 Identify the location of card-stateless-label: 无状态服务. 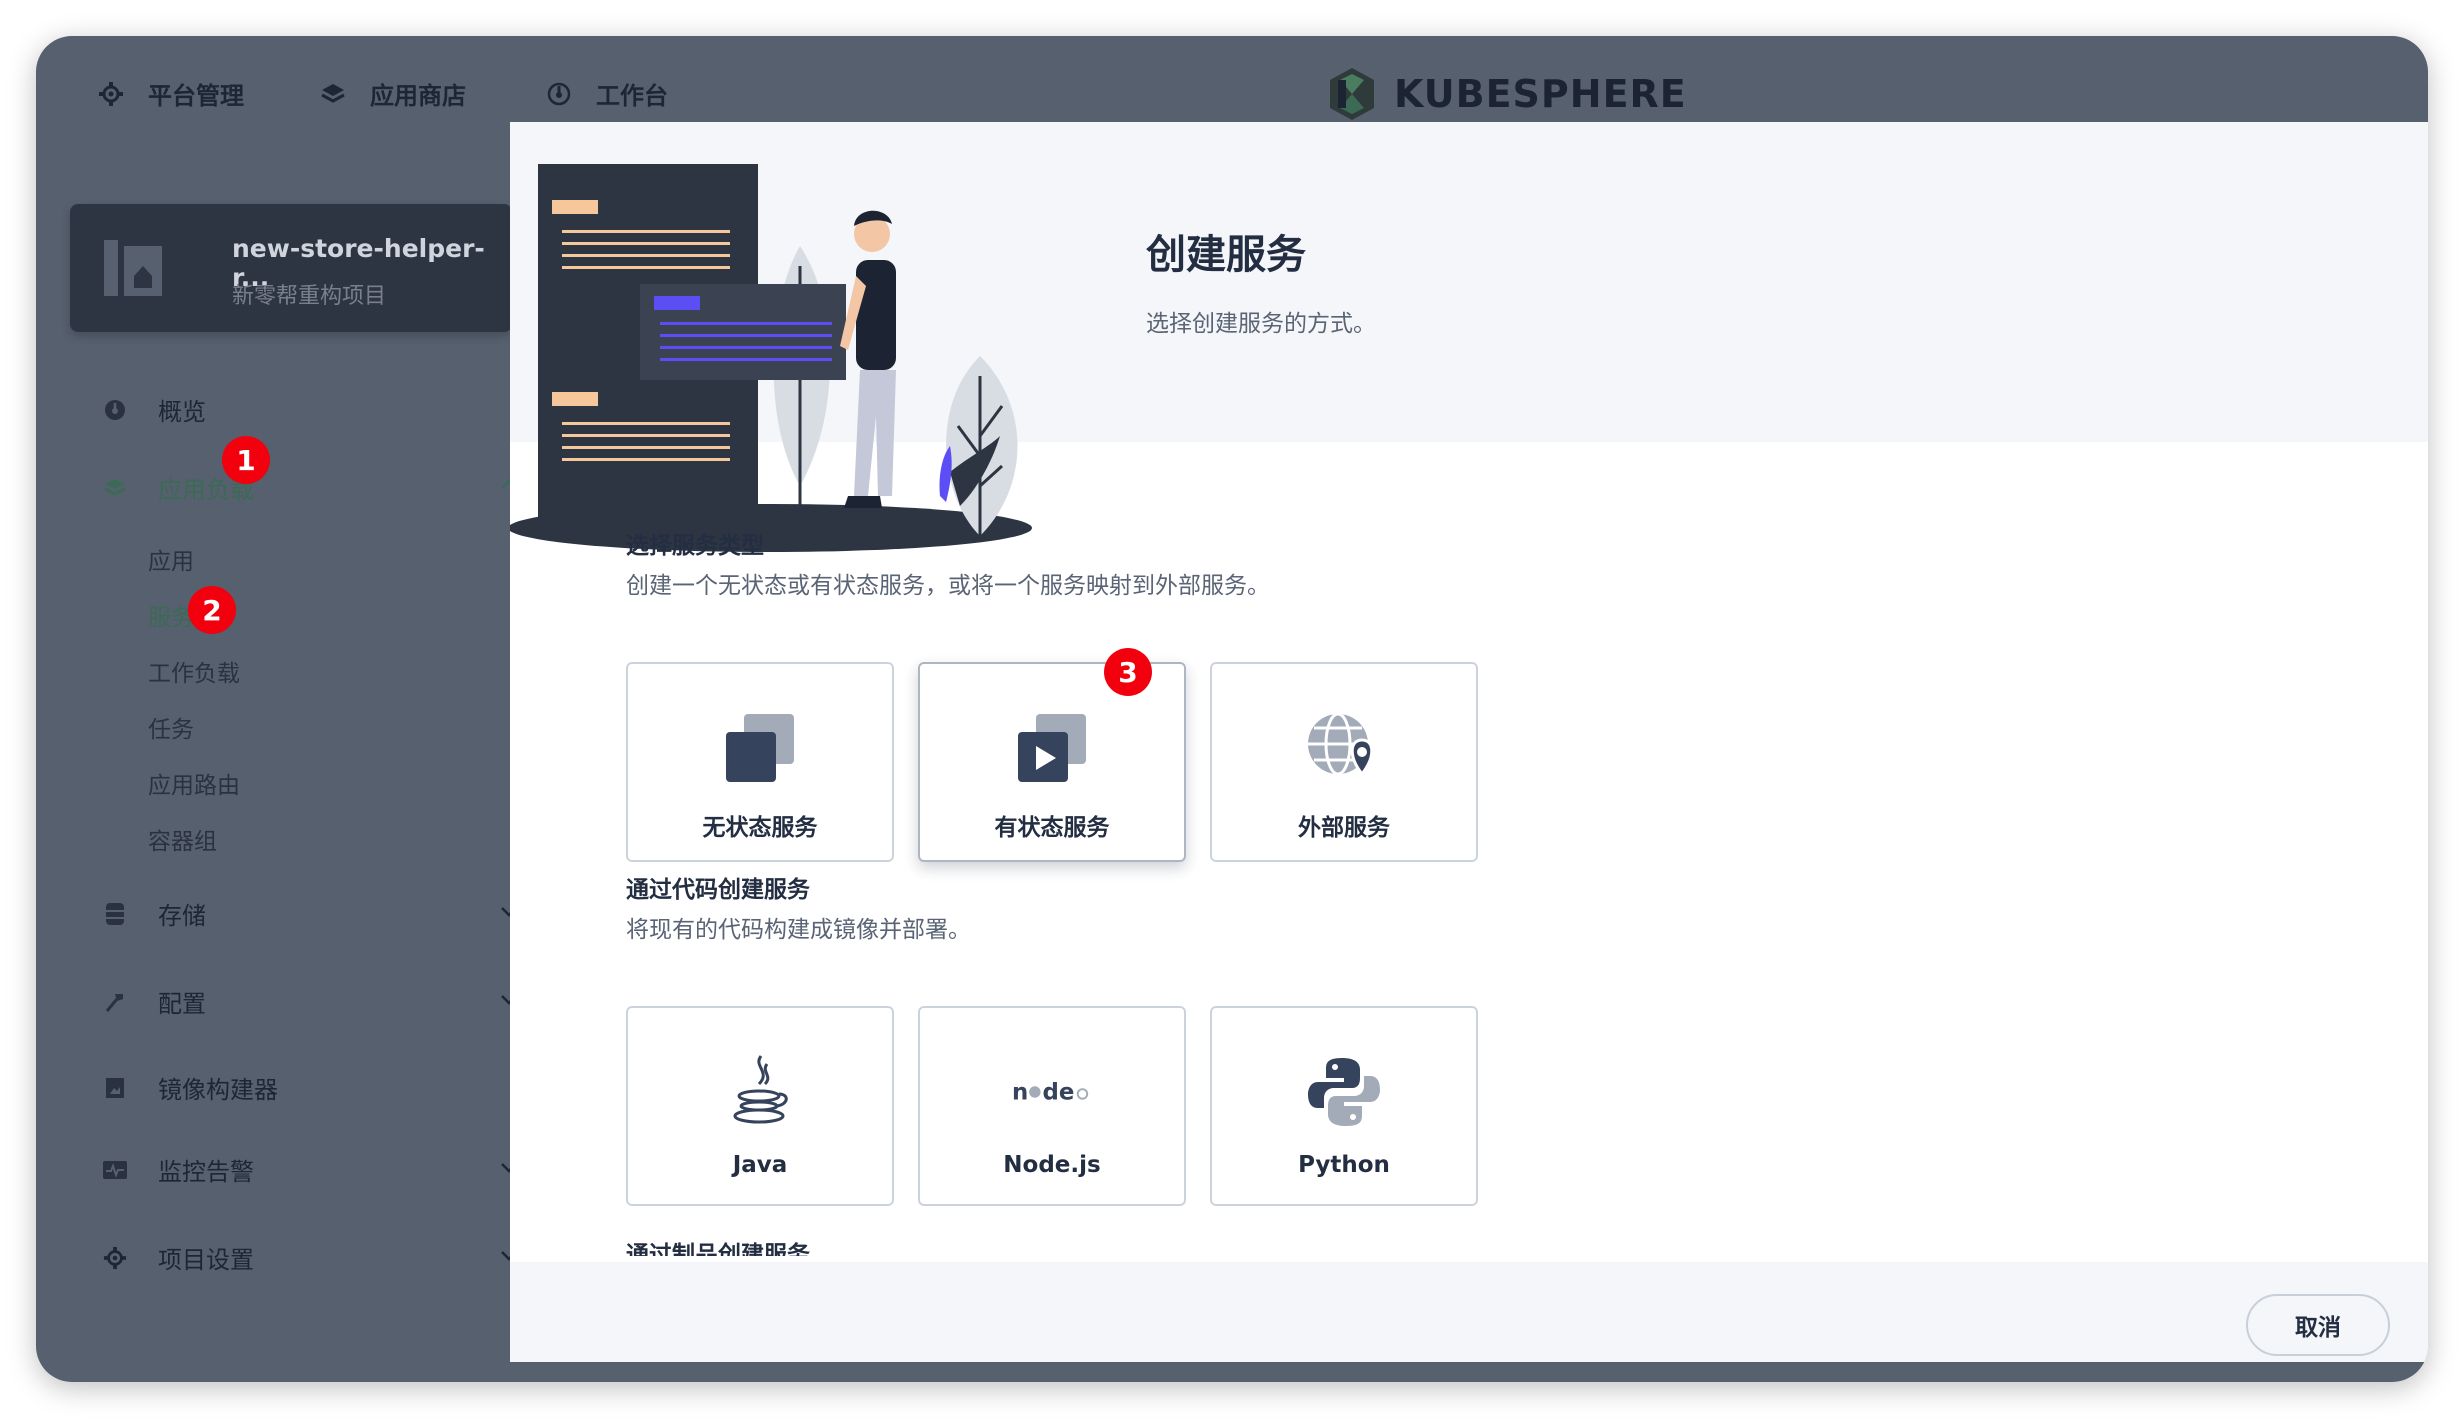
(760, 828).